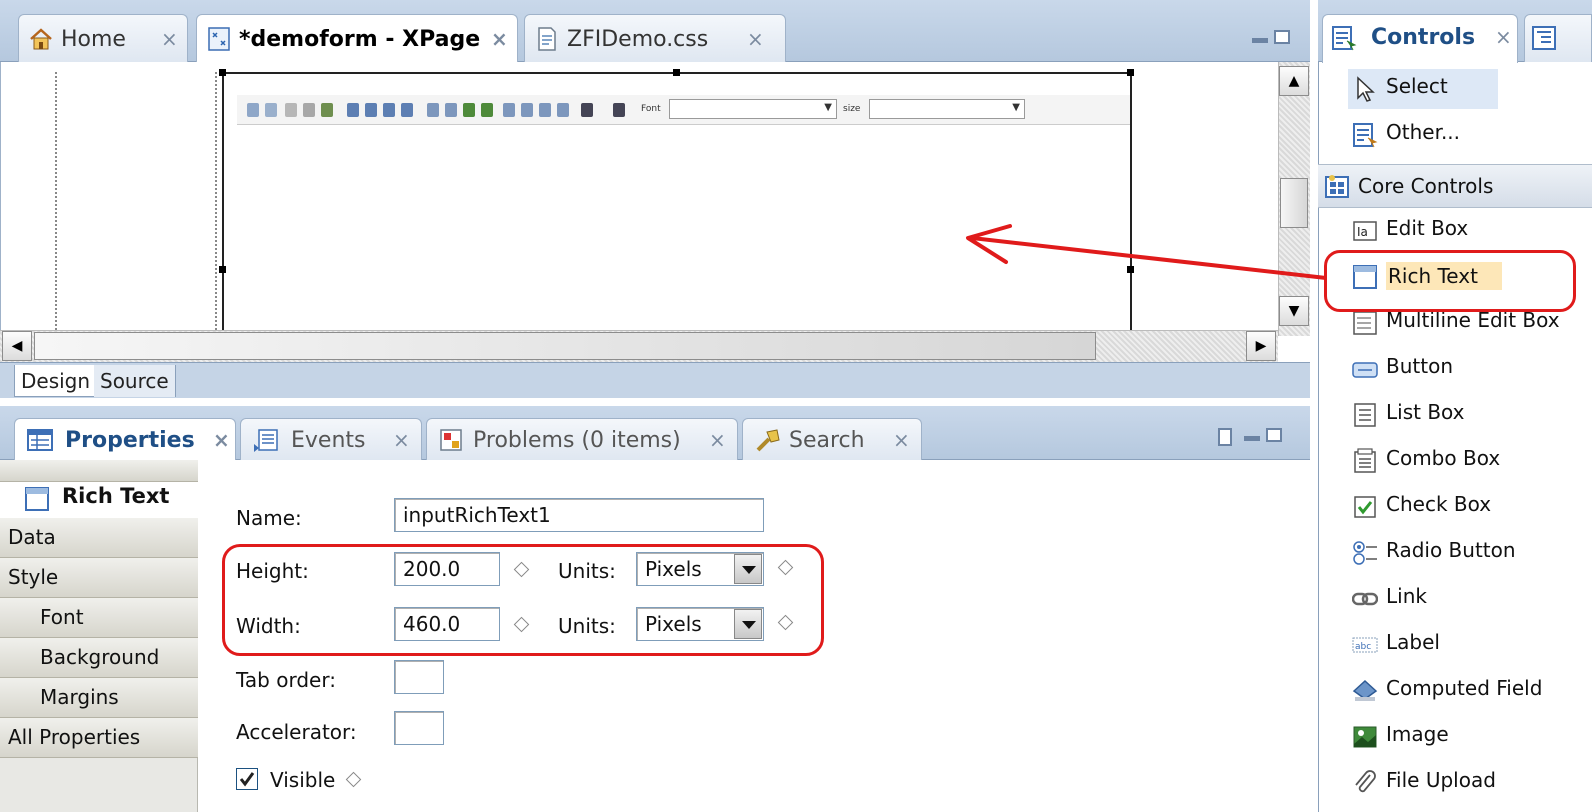  What do you see at coordinates (768, 440) in the screenshot?
I see `search-icon` at bounding box center [768, 440].